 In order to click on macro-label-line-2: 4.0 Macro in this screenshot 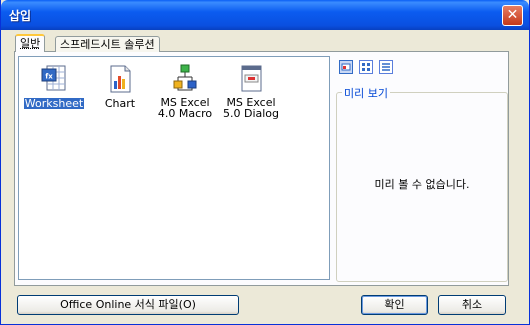, I will do `click(185, 113)`.